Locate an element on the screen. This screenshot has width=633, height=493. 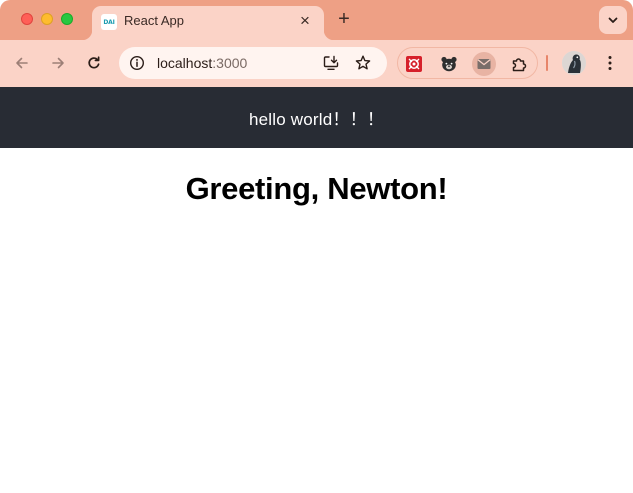
mail-icon is located at coordinates (484, 64).